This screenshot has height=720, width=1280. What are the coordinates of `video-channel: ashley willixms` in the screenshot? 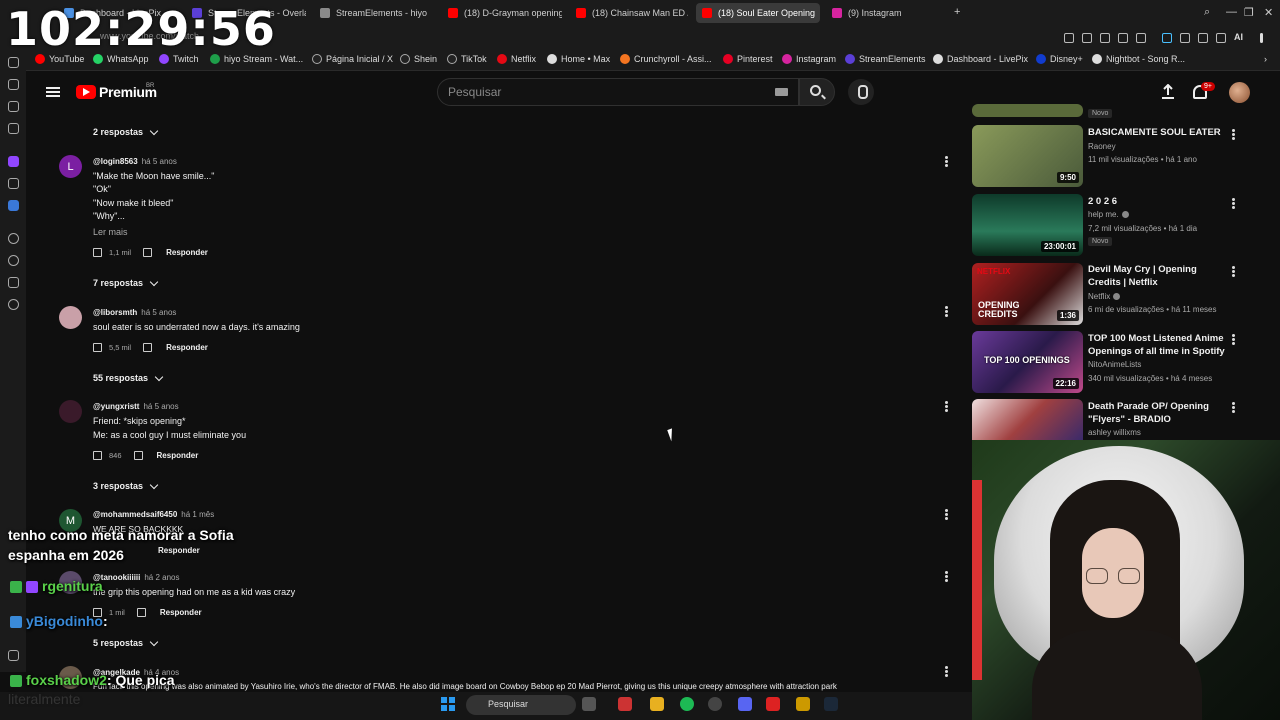 It's located at (1114, 432).